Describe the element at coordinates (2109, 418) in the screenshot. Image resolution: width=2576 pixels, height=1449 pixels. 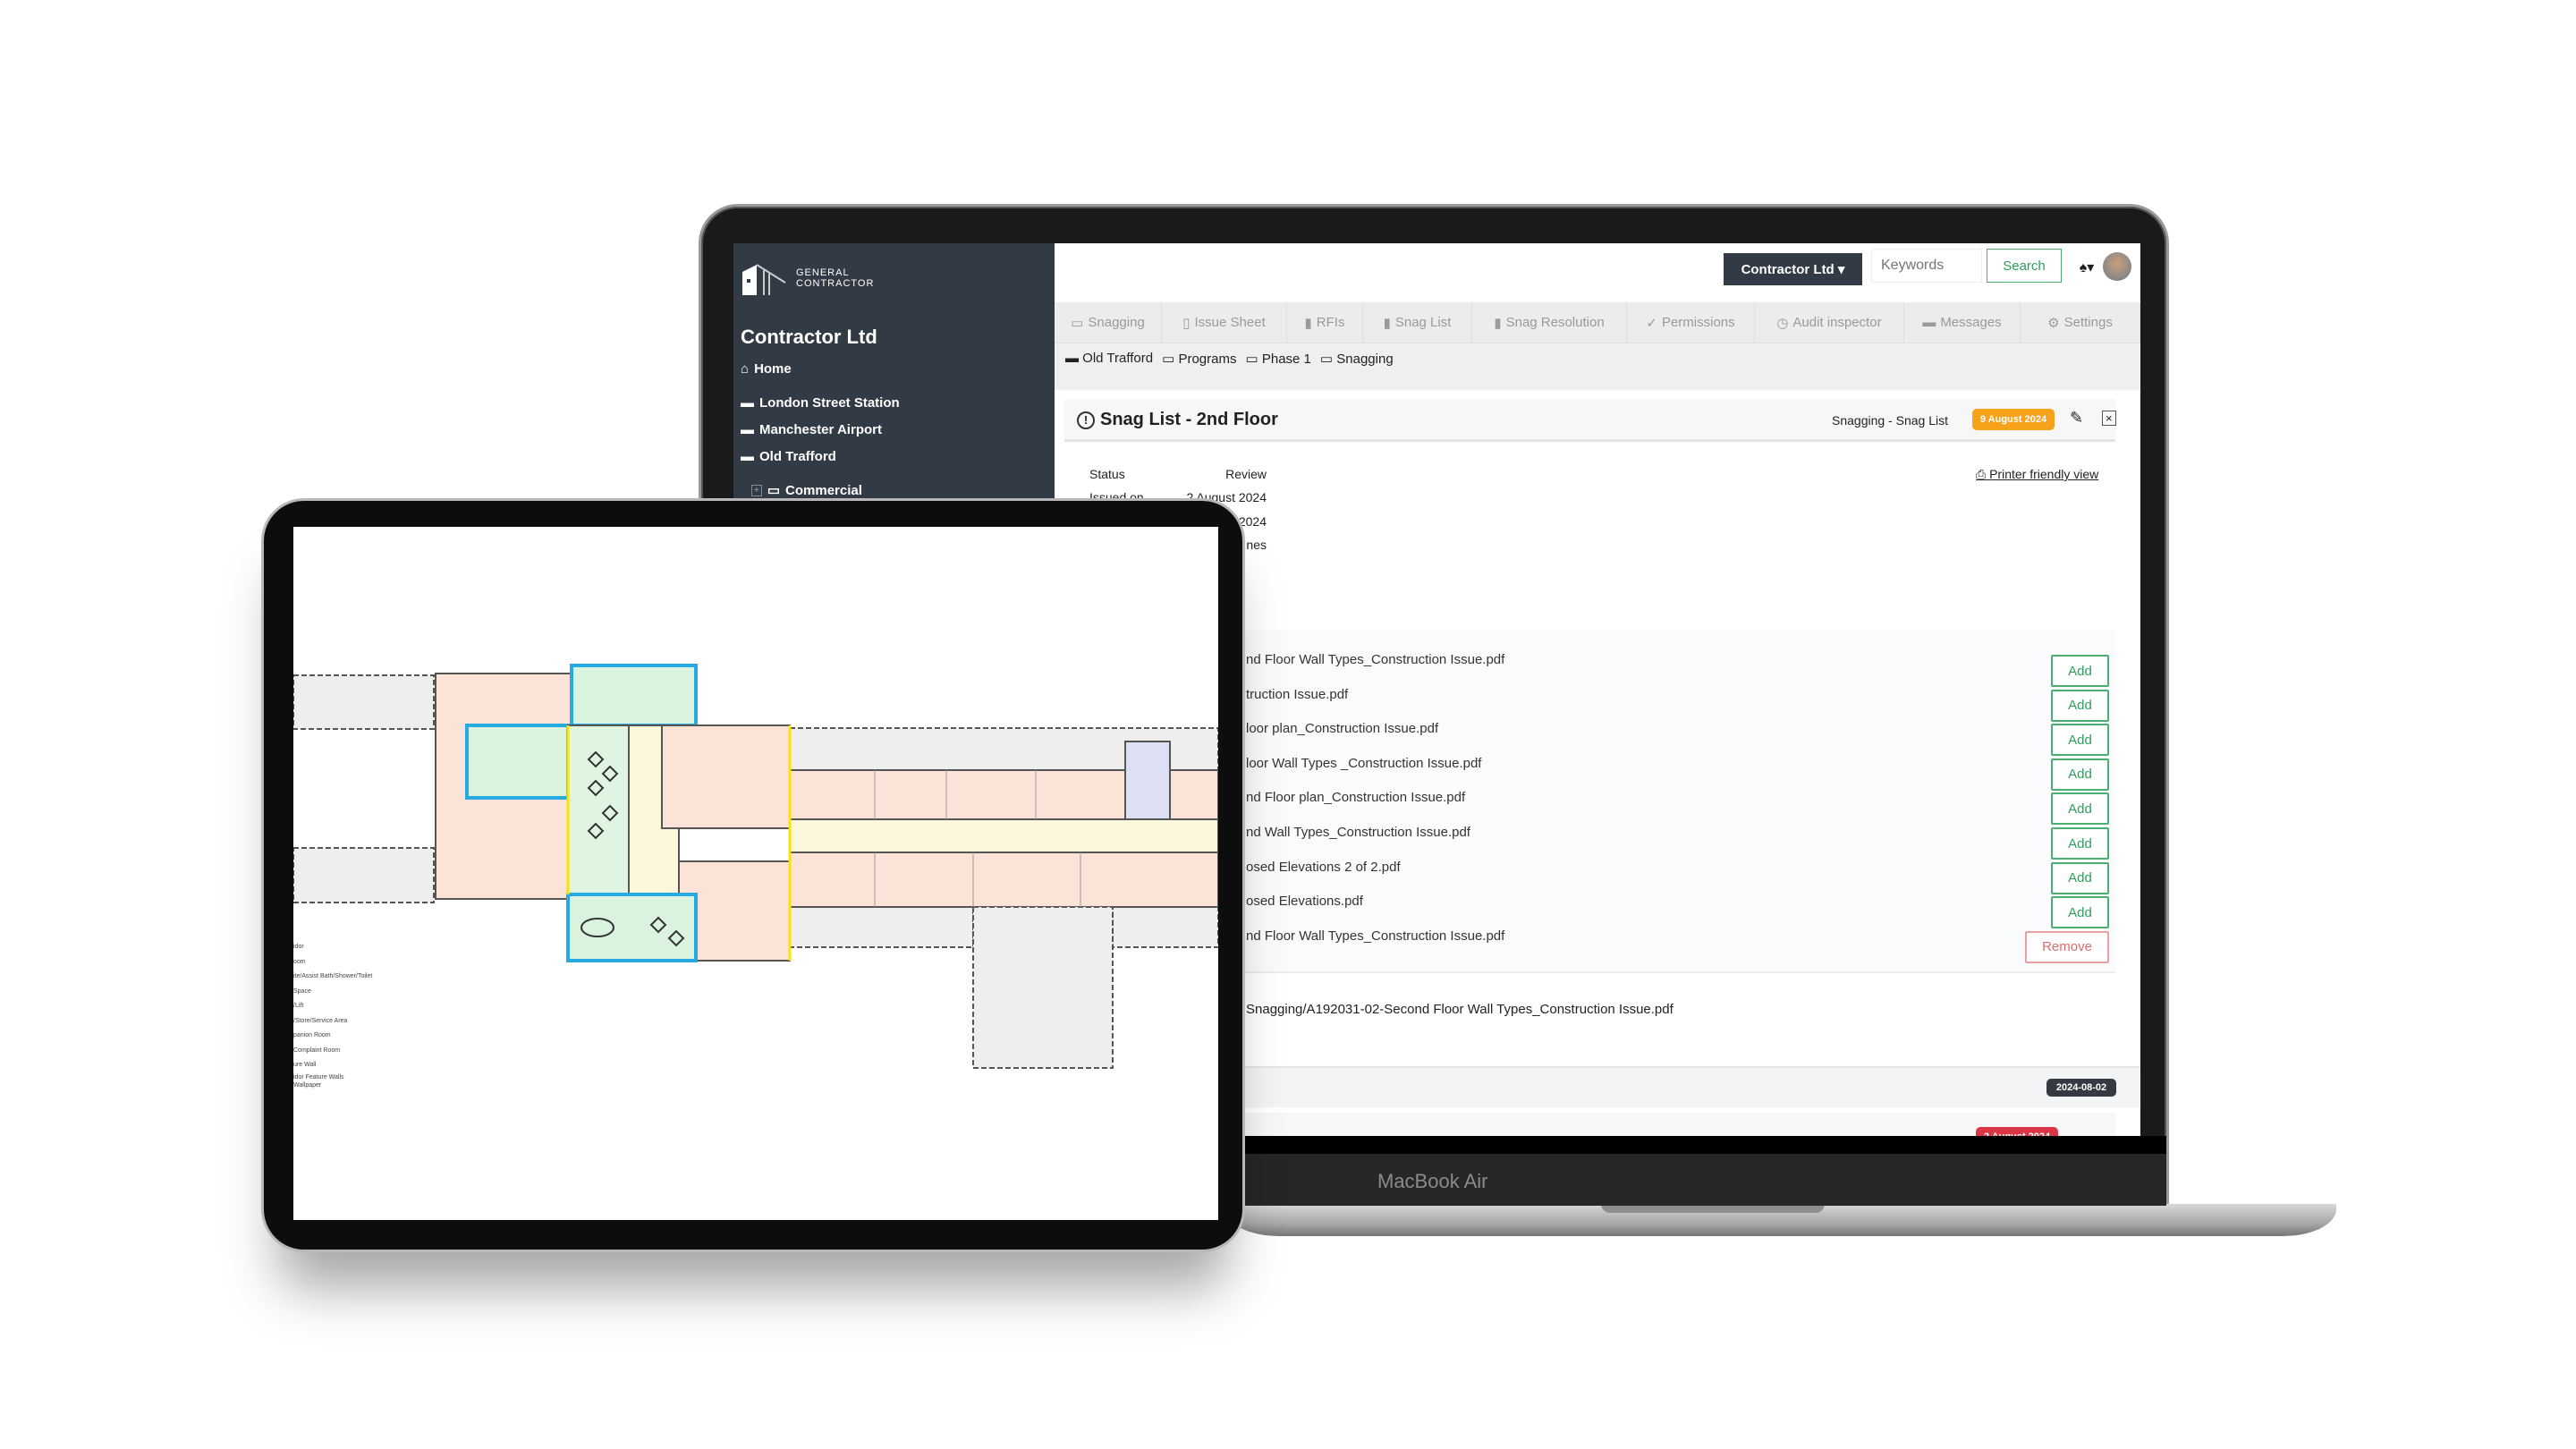
I see `close-icon: ×` at that location.